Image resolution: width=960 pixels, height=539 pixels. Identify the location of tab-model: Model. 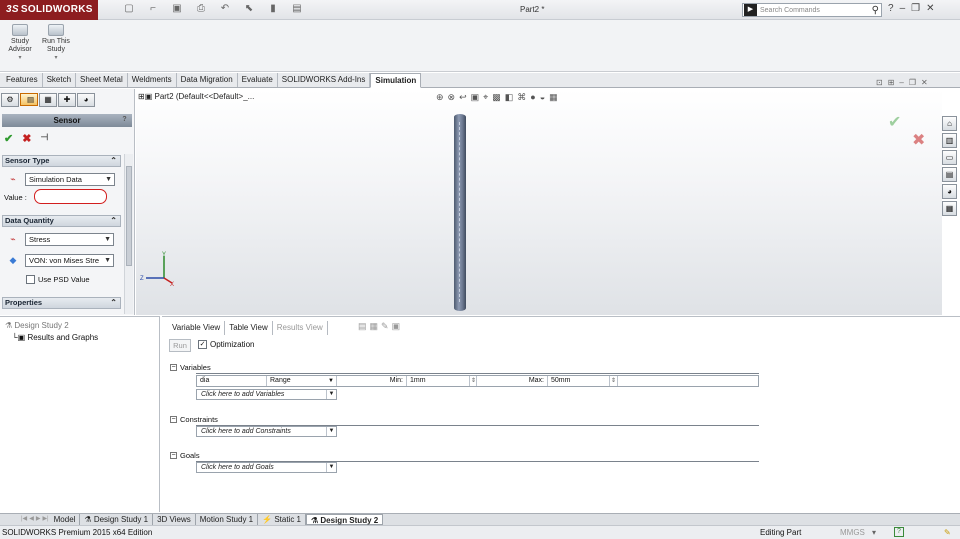
(65, 519).